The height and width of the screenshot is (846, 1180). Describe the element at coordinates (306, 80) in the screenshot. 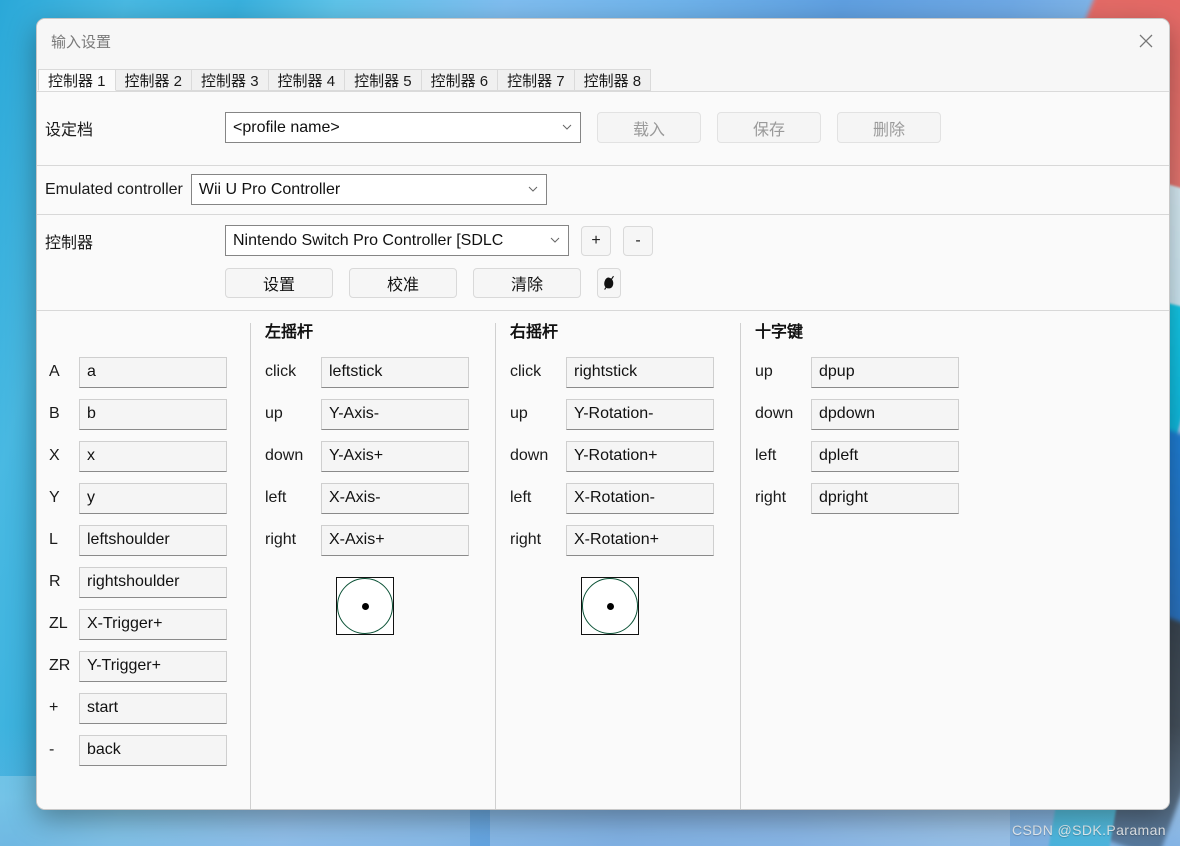

I see `tab-controller-4: 控制器 4` at that location.